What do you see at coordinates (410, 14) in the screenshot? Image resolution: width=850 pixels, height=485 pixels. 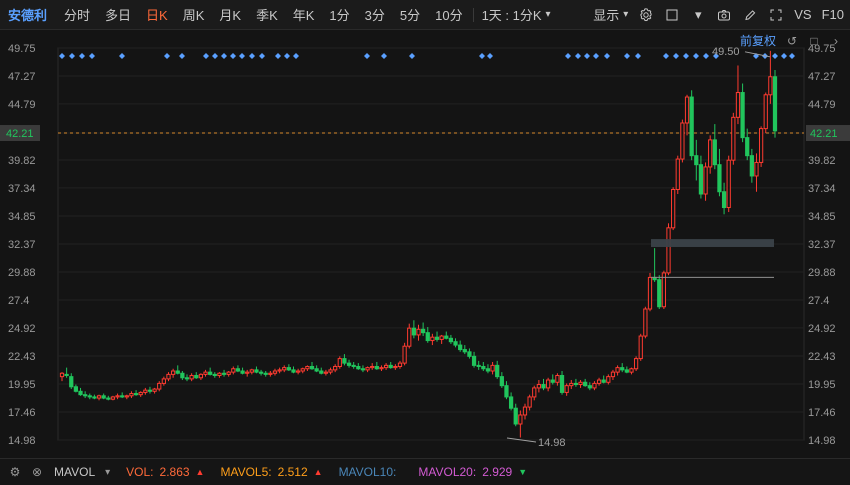 I see `period-tab-9: 5分` at bounding box center [410, 14].